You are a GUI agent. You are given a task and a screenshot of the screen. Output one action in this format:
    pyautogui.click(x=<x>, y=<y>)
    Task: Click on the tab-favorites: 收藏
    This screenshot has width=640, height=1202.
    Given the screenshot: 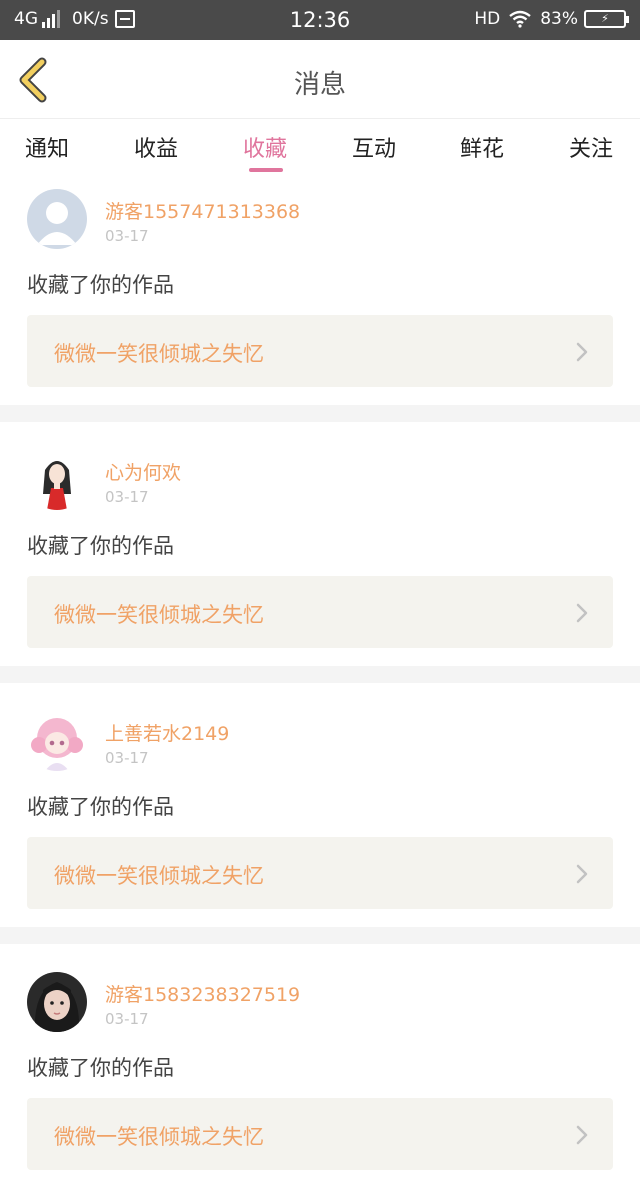 What is the action you would take?
    pyautogui.click(x=265, y=147)
    